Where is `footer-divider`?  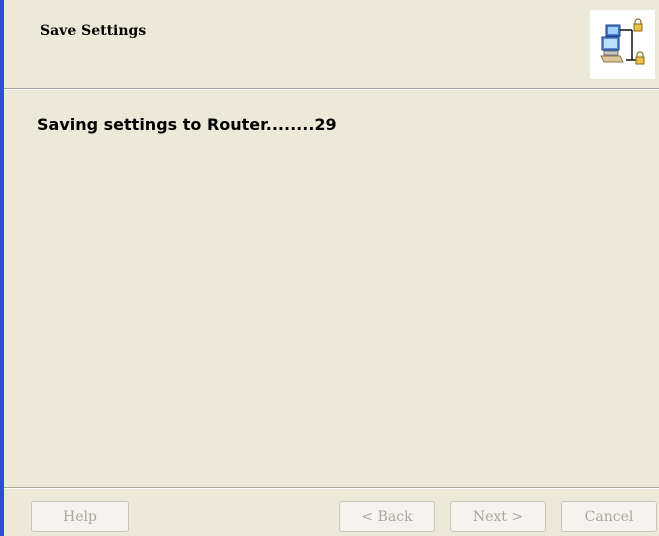 footer-divider is located at coordinates (331, 488).